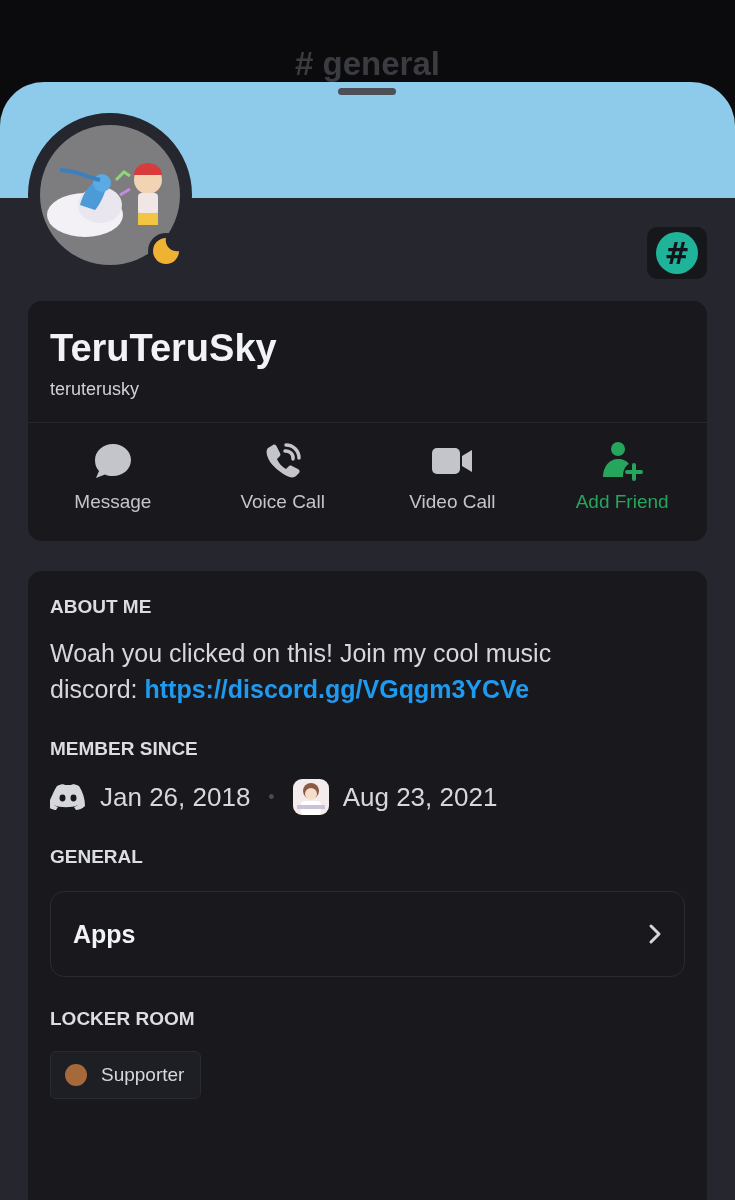 The height and width of the screenshot is (1200, 735). What do you see at coordinates (175, 797) in the screenshot?
I see `member-date: Jan 26, 2018` at bounding box center [175, 797].